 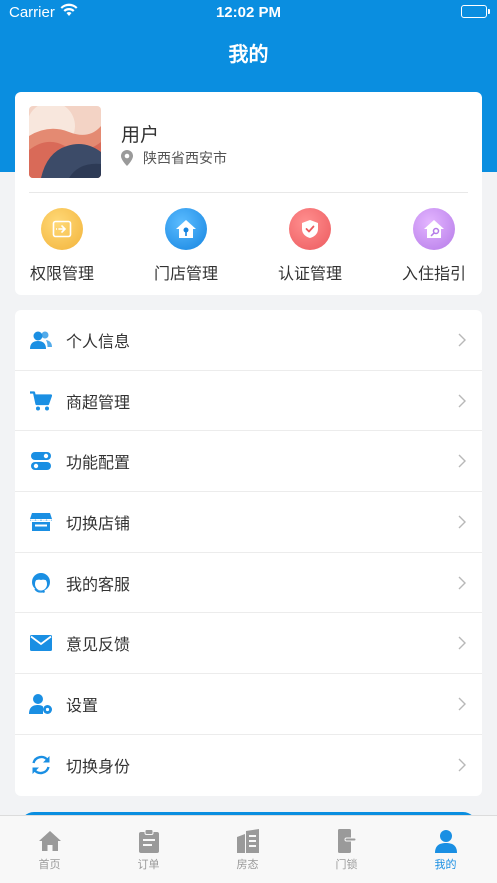 What do you see at coordinates (247, 865) in the screenshot?
I see `tab-label: 房态` at bounding box center [247, 865].